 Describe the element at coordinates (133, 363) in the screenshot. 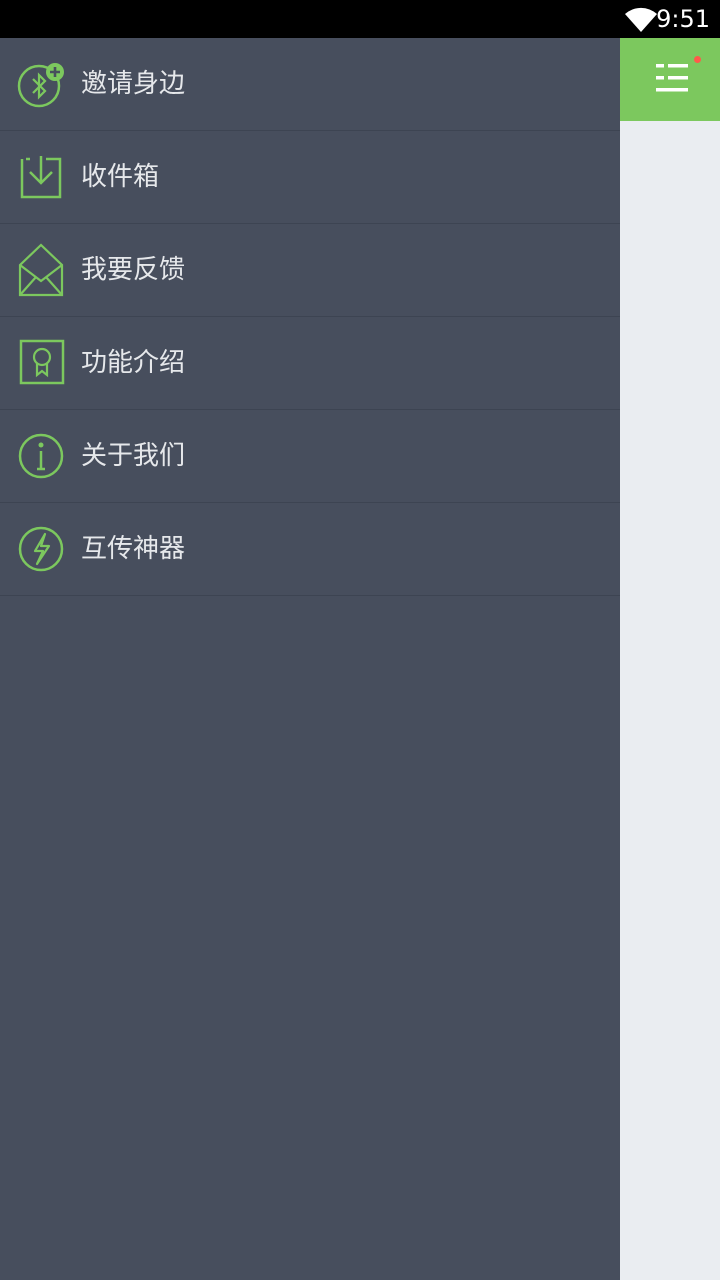

I see `menu-item-label: 功能介绍` at that location.